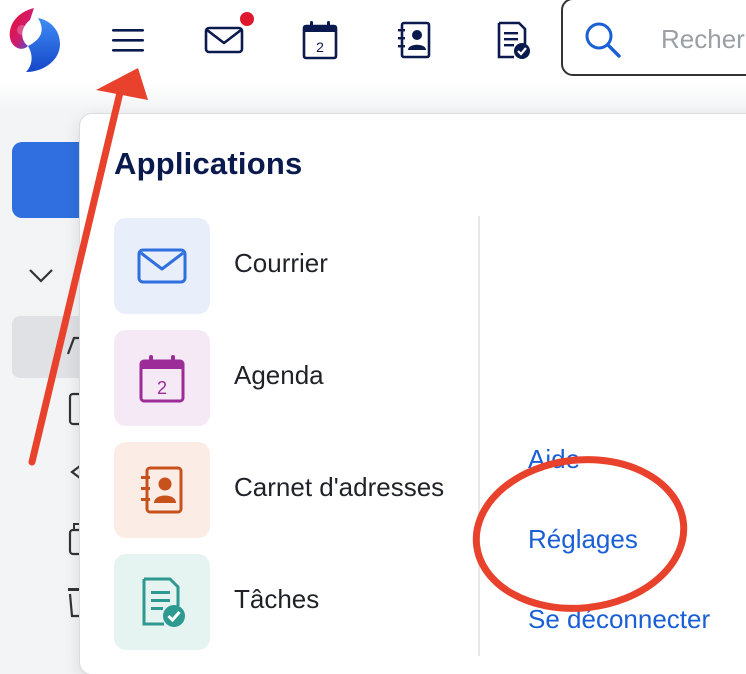 The image size is (746, 674). I want to click on menu-icon, so click(128, 40).